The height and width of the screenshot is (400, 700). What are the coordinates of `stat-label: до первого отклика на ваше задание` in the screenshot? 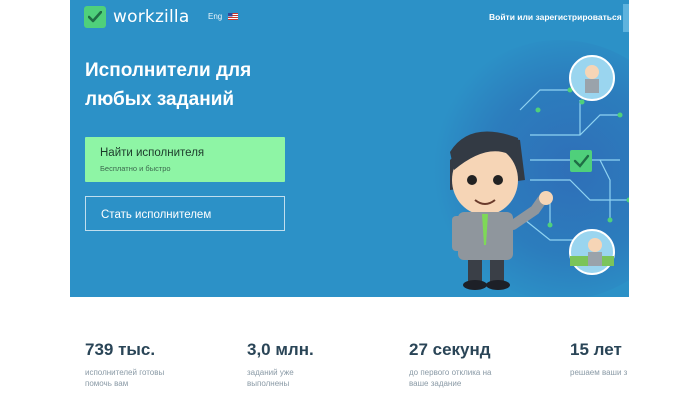 It's located at (454, 378).